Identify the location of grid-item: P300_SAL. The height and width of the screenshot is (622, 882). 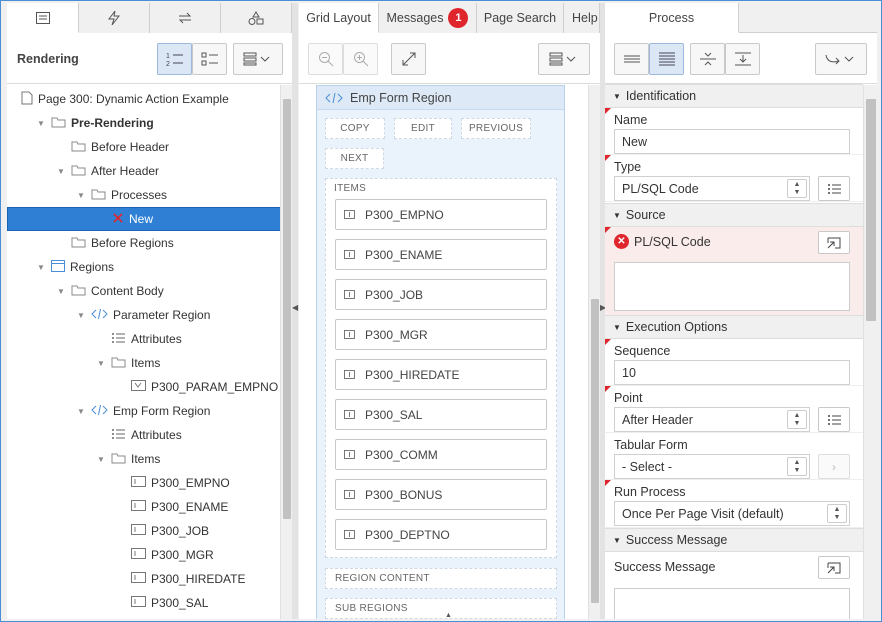
(441, 414).